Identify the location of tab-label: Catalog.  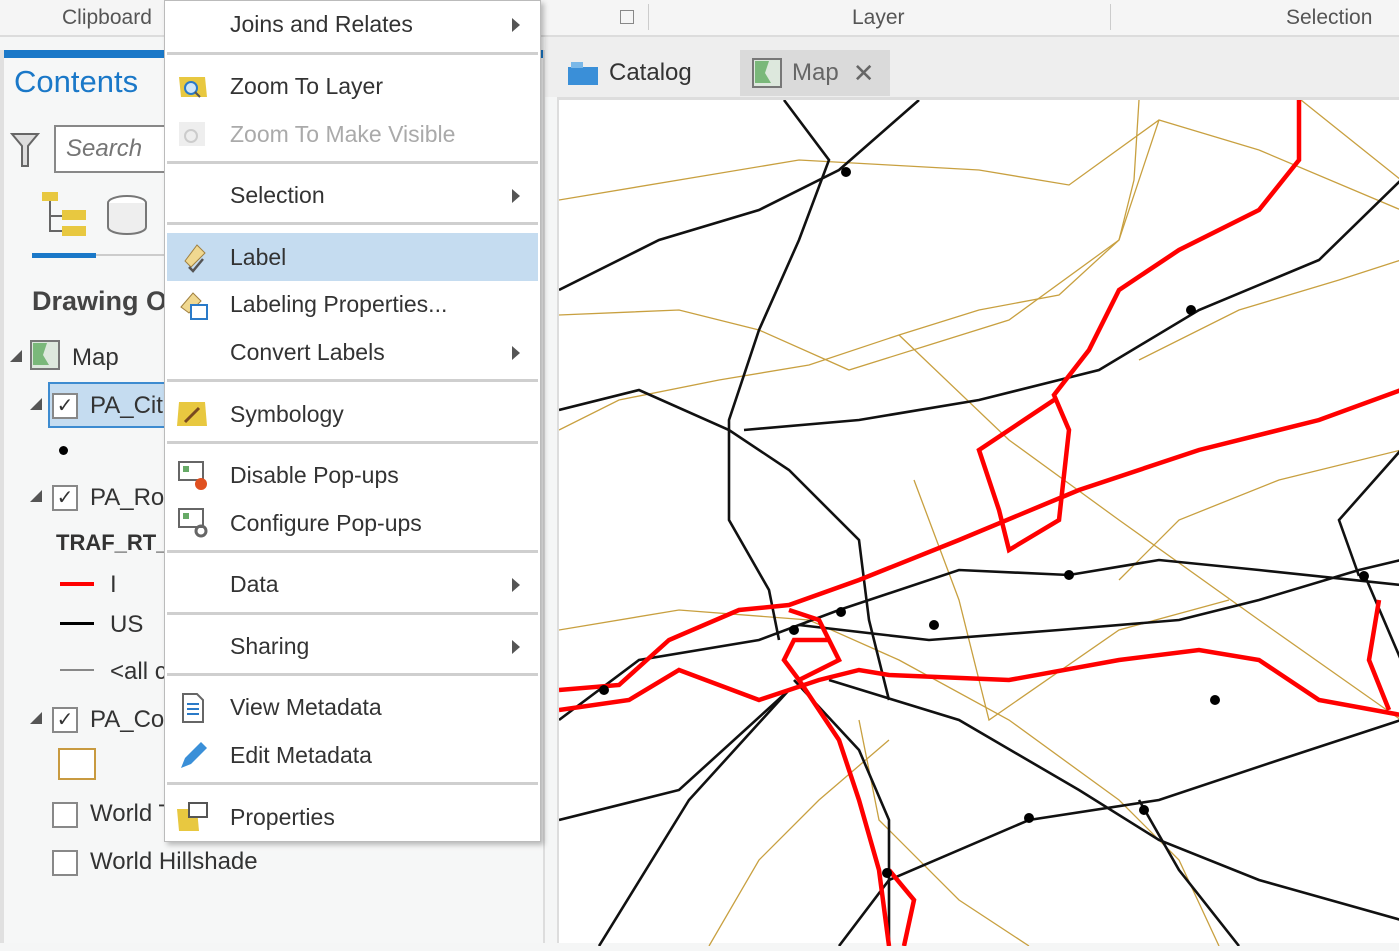
(650, 72).